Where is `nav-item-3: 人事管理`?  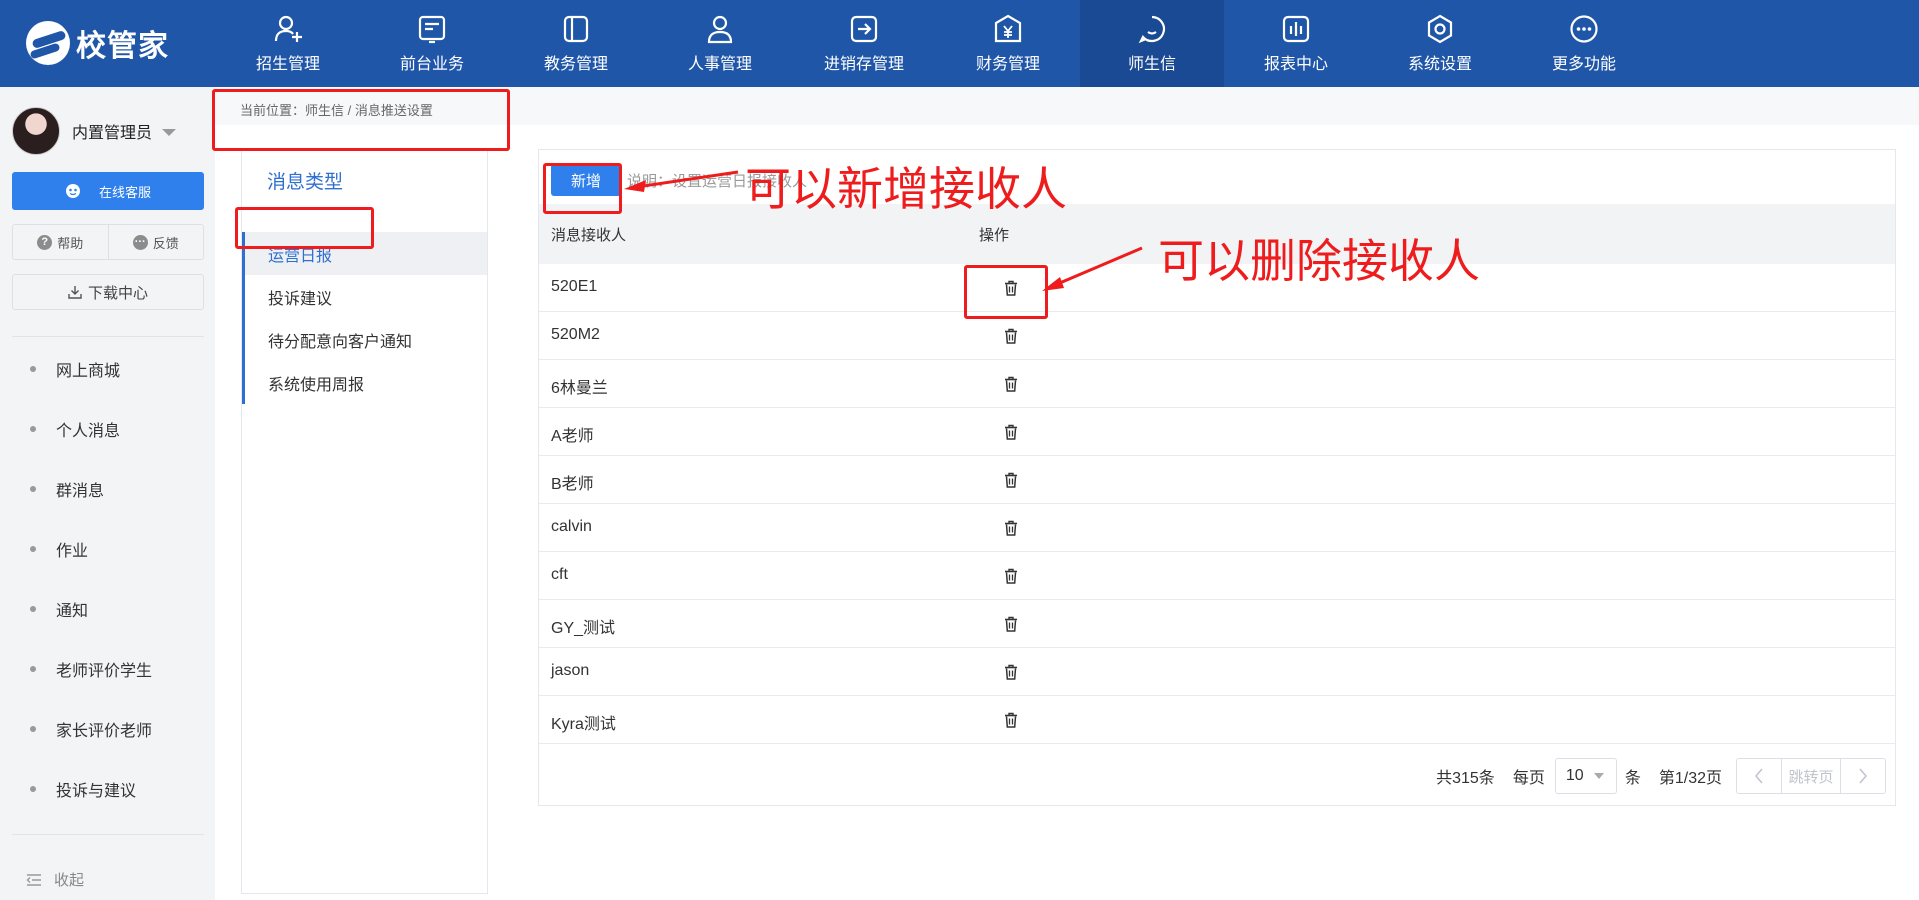
nav-item-3: 人事管理 is located at coordinates (720, 43).